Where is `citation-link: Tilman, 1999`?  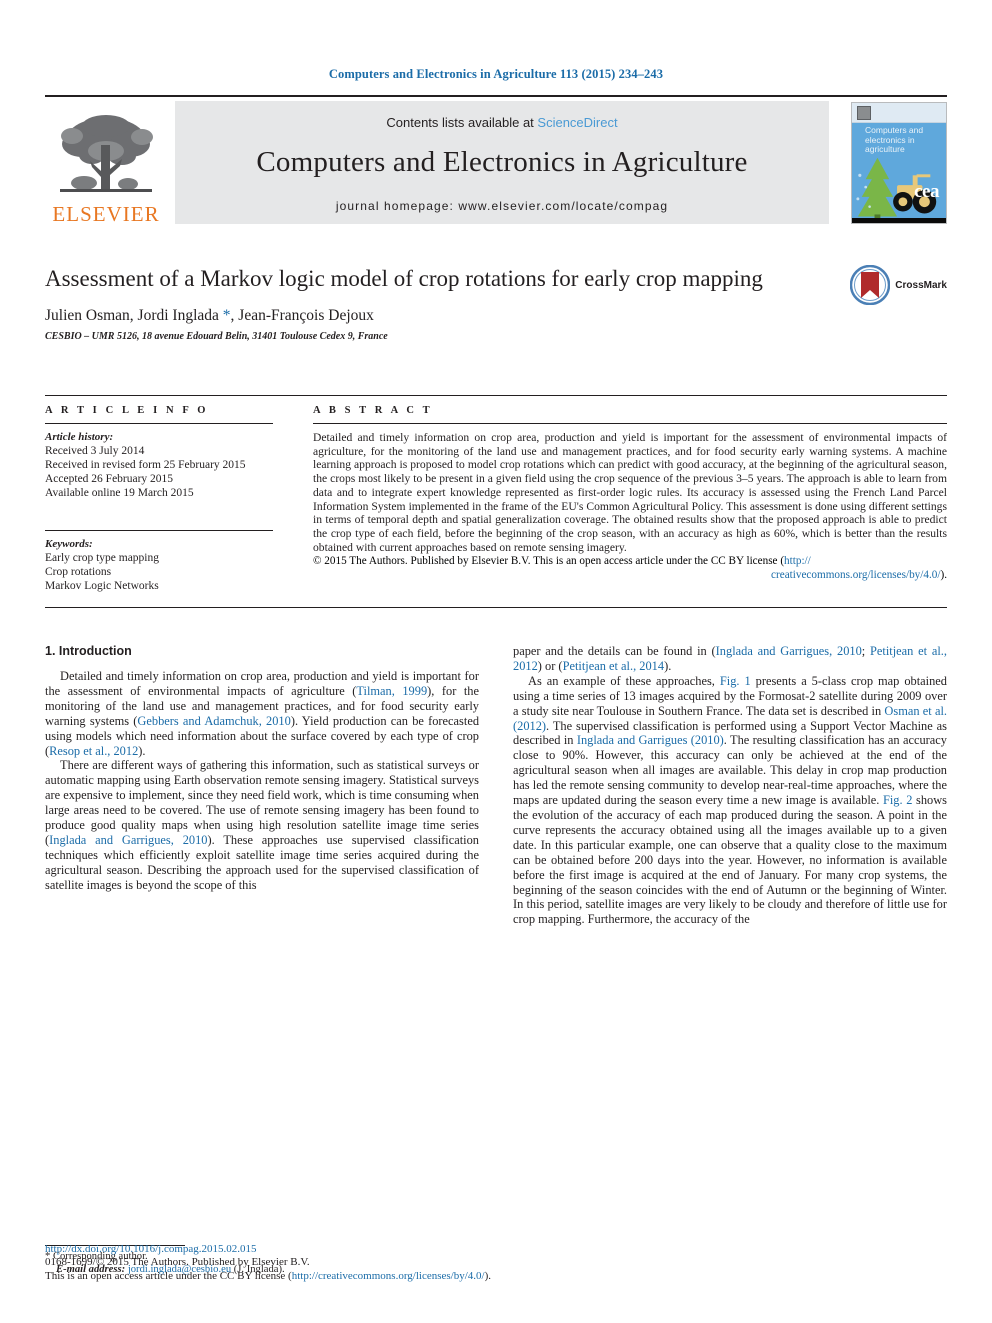
citation-link: Tilman, 1999 is located at coordinates (391, 691).